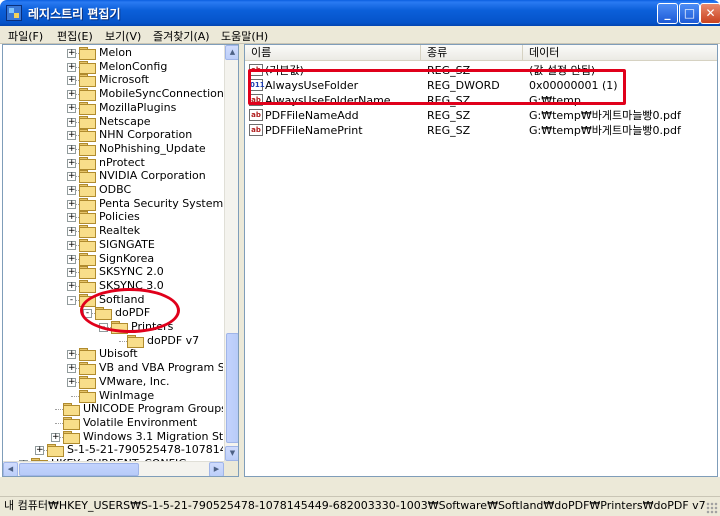 Image resolution: width=720 pixels, height=516 pixels. What do you see at coordinates (113, 135) in the screenshot?
I see `tree-item: + NHN Corporation` at bounding box center [113, 135].